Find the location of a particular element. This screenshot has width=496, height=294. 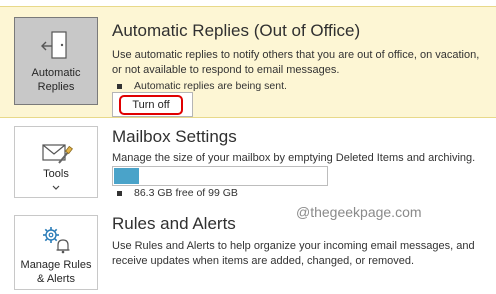

tools-tile-label: Tools is located at coordinates (56, 174).